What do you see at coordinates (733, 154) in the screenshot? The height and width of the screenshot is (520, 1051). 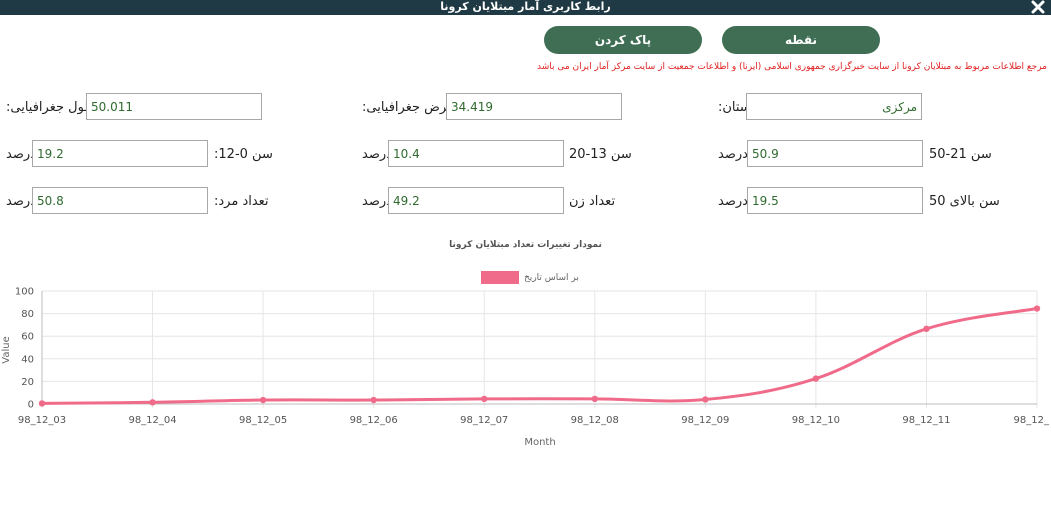 I see `age-21-50-unit: درصد` at bounding box center [733, 154].